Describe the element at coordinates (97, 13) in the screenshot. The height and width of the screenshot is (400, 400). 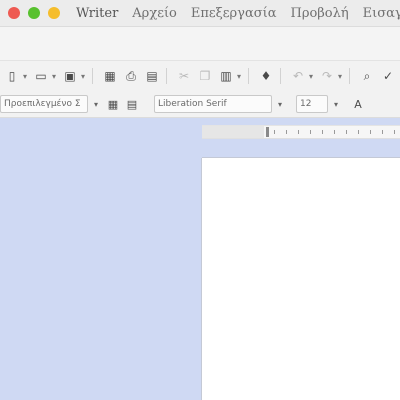
I see `menu-app: Writer` at that location.